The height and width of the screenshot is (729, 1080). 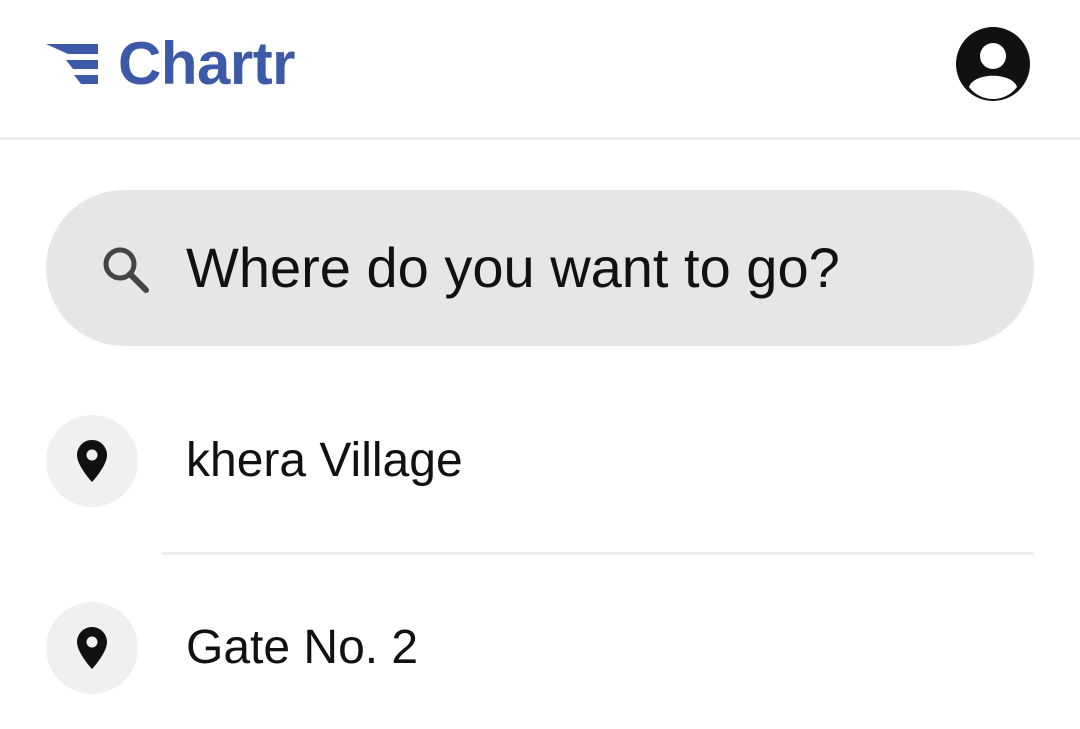 What do you see at coordinates (126, 270) in the screenshot?
I see `search-icon` at bounding box center [126, 270].